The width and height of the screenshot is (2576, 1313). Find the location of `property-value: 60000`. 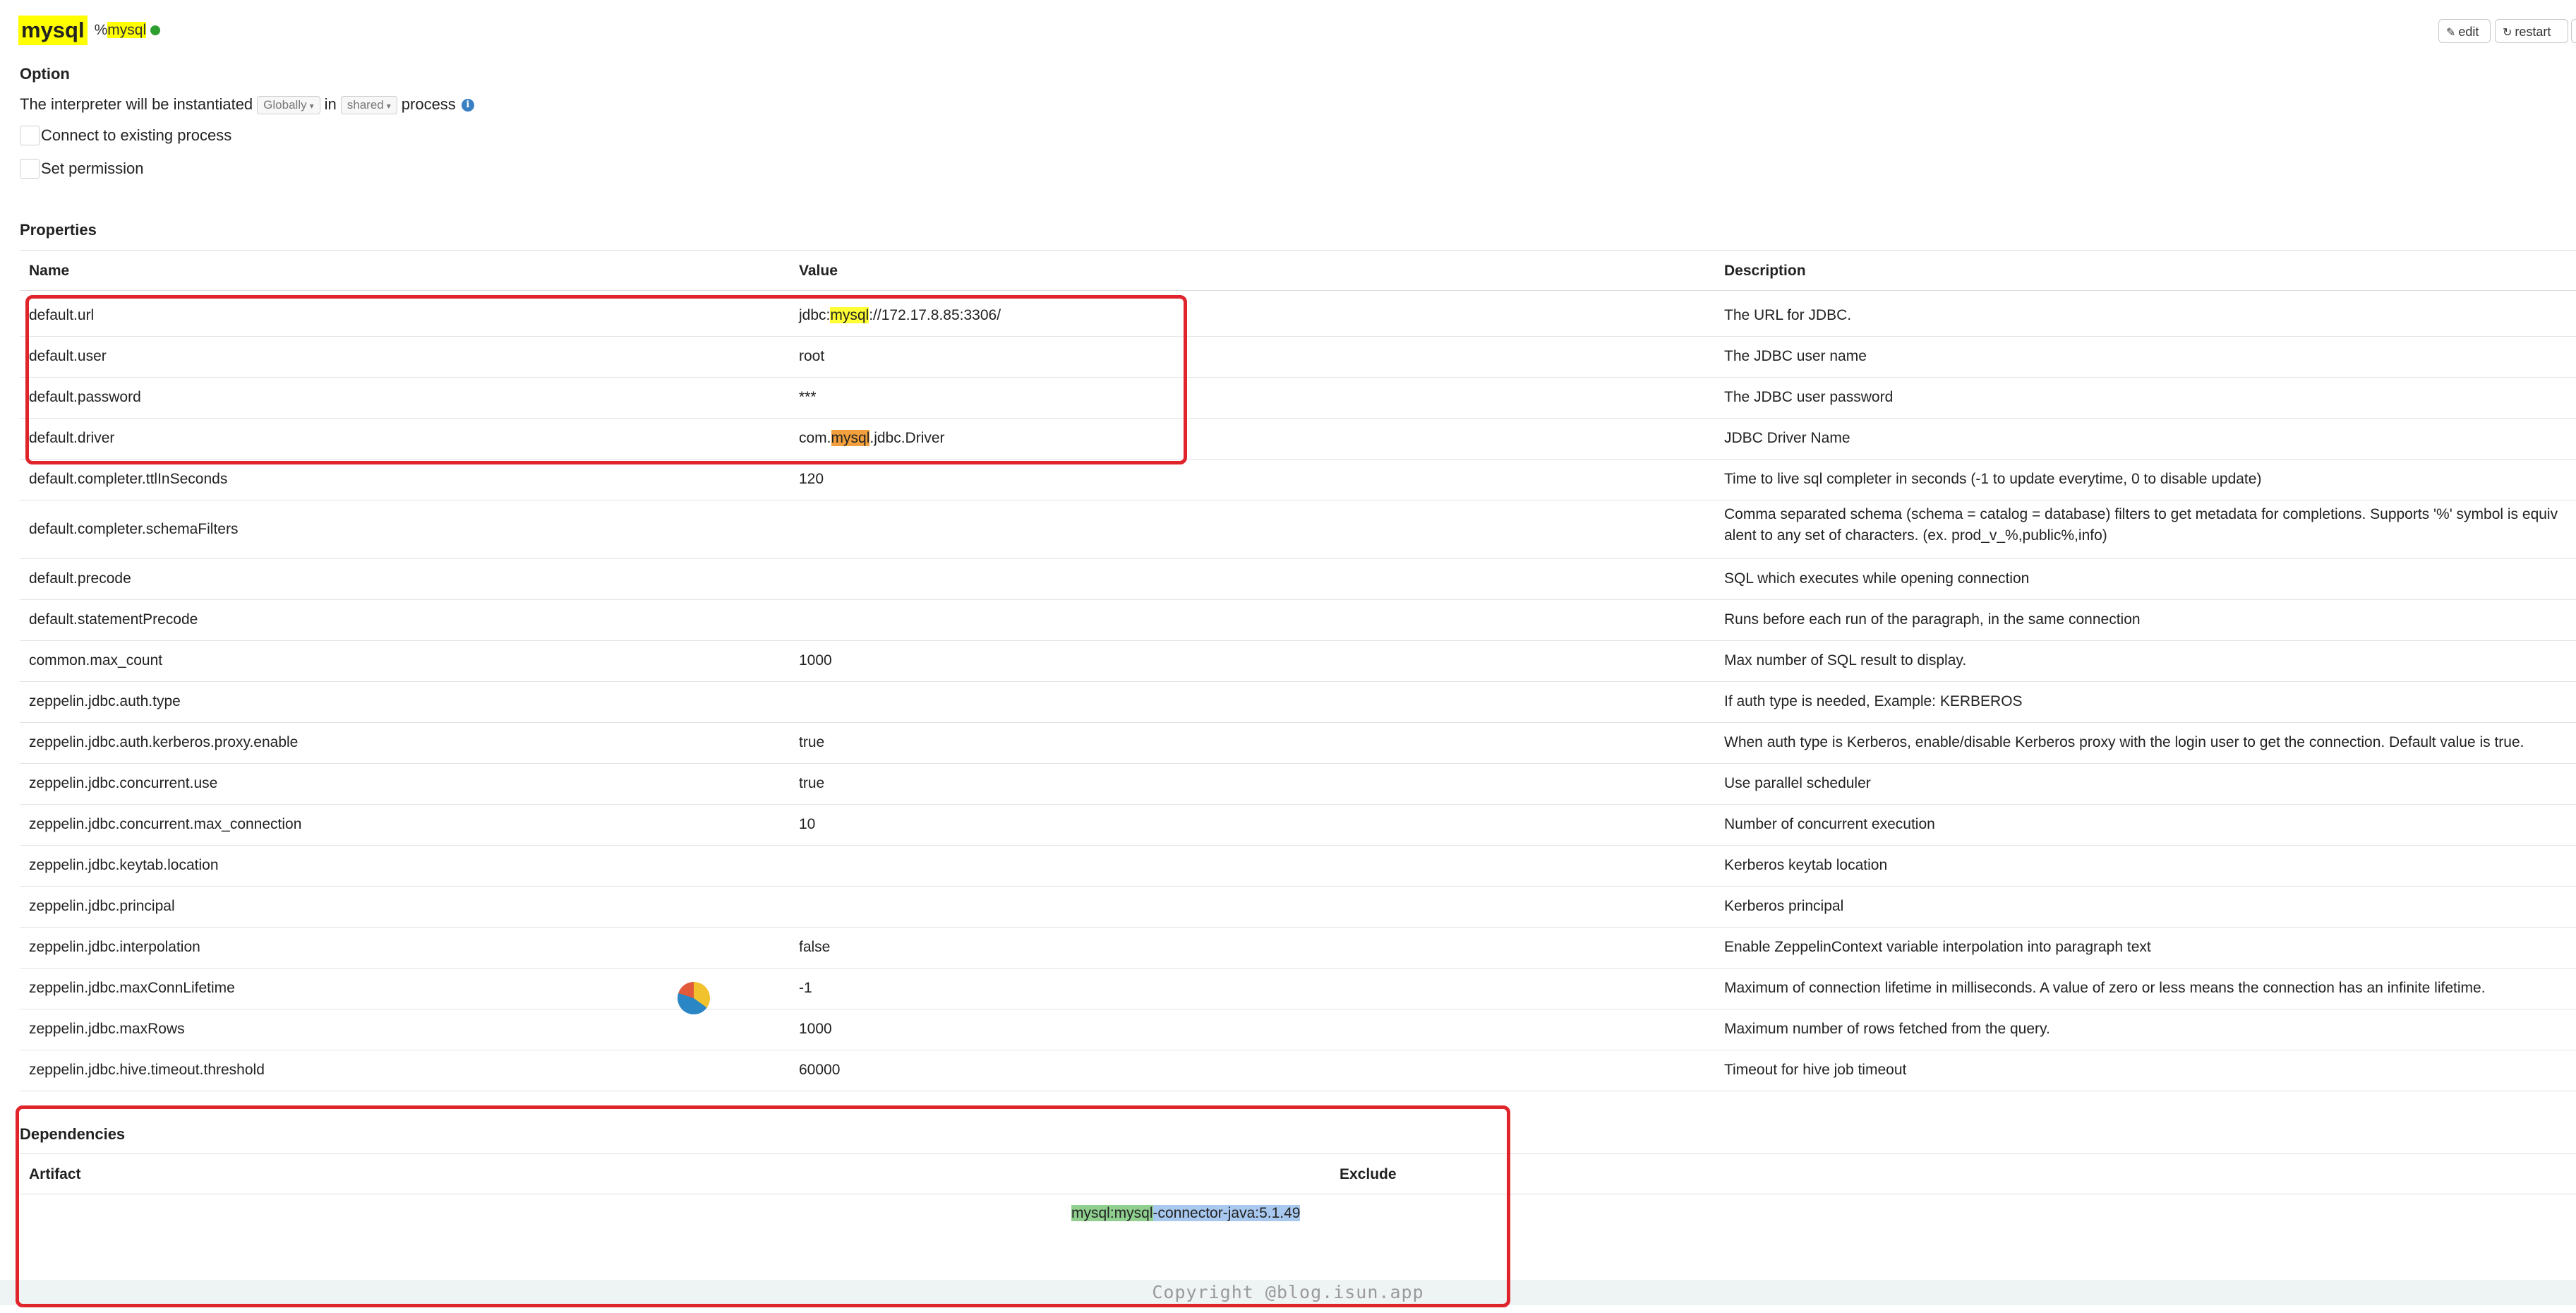

property-value: 60000 is located at coordinates (820, 1070).